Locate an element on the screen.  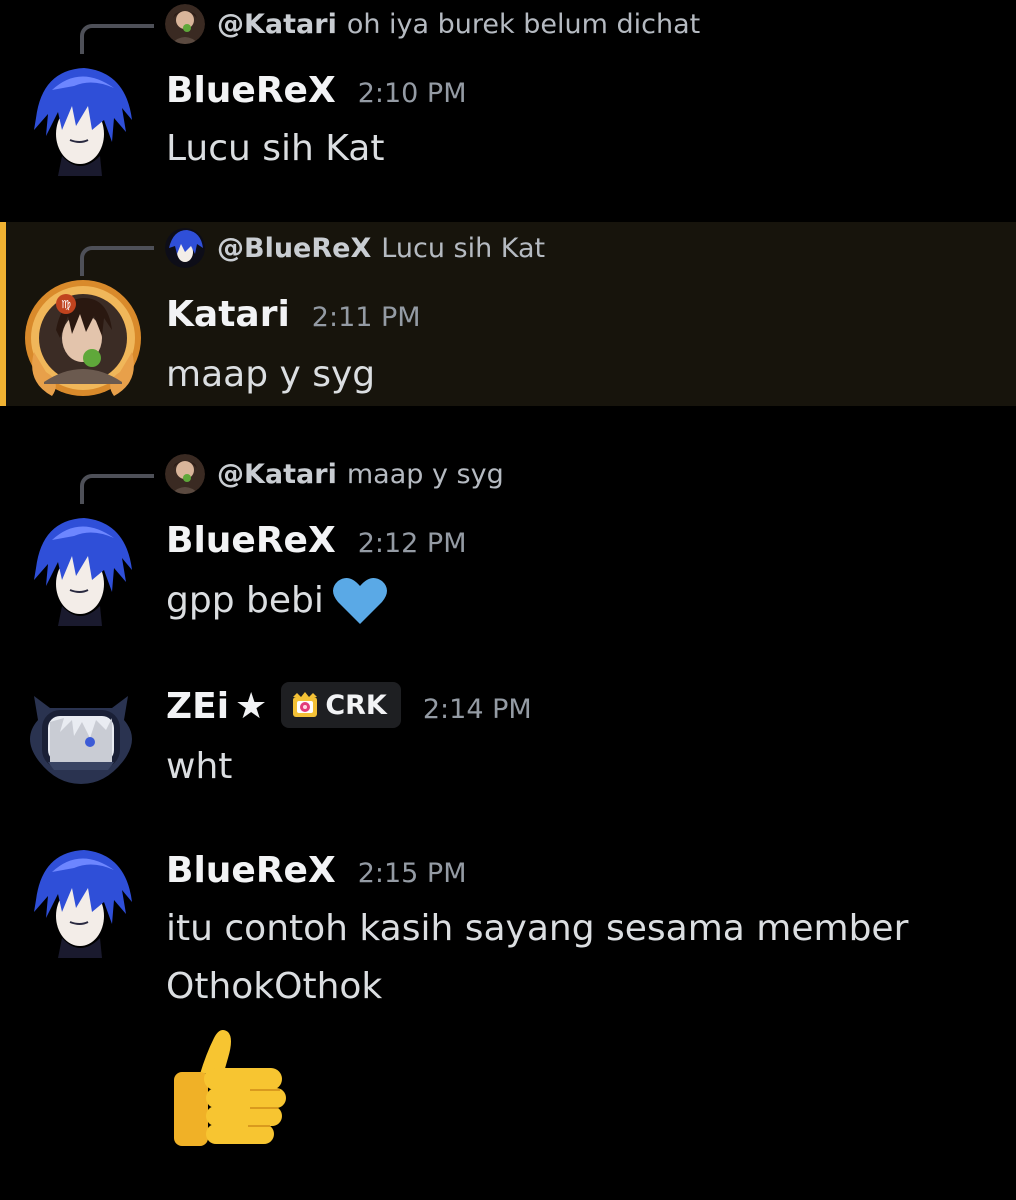
message-text-line: itu contoh kasih sayang sesama member is located at coordinates (537, 928).